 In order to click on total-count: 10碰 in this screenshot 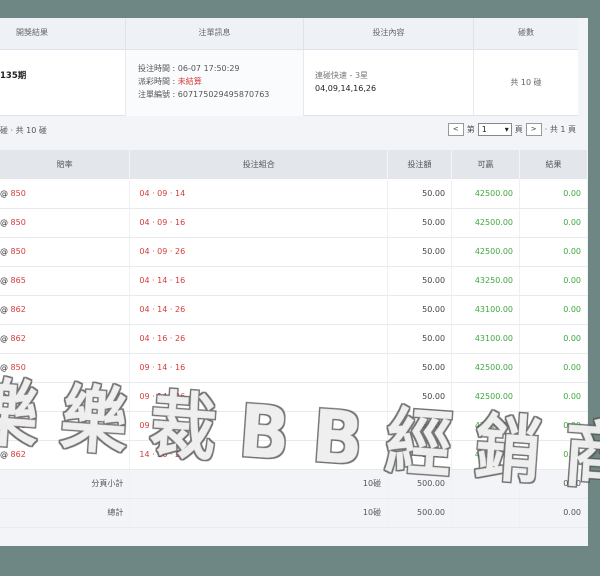, I will do `click(259, 513)`.